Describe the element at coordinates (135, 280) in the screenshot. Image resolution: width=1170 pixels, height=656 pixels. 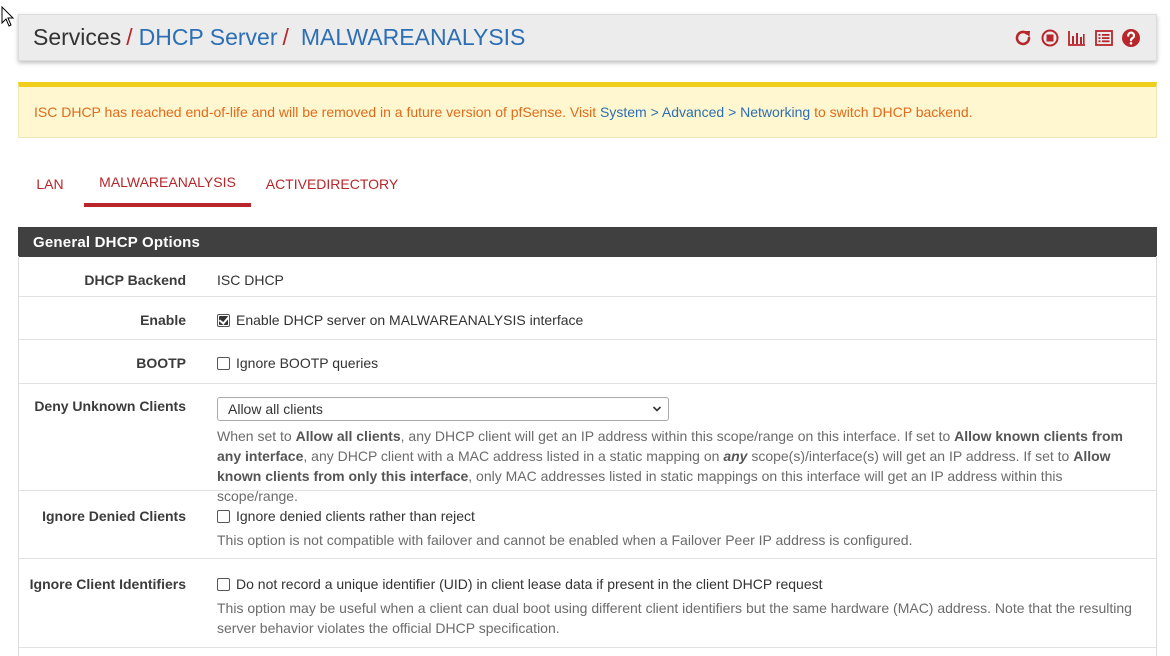
I see `dhcp-backend-label: DHCP Backend` at that location.